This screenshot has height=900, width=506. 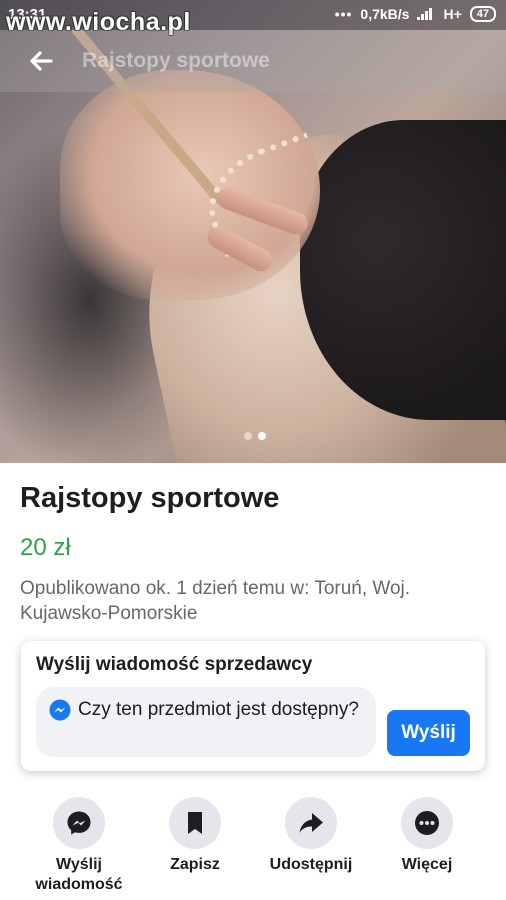 I want to click on share-label: Udostępnij, so click(x=311, y=864).